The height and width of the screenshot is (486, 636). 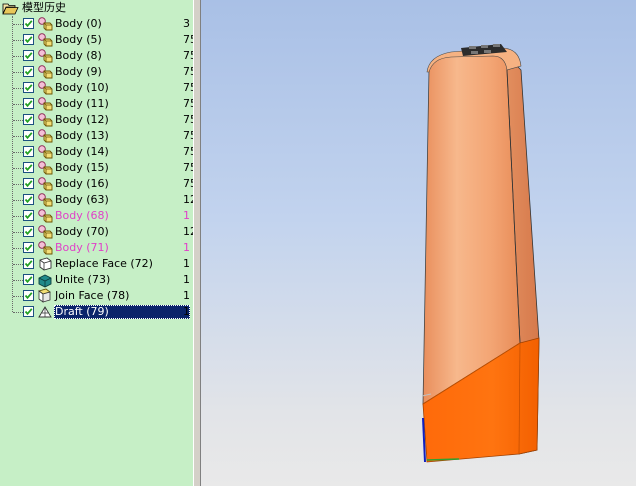 I want to click on tree-item-label: Body (12), so click(x=82, y=119).